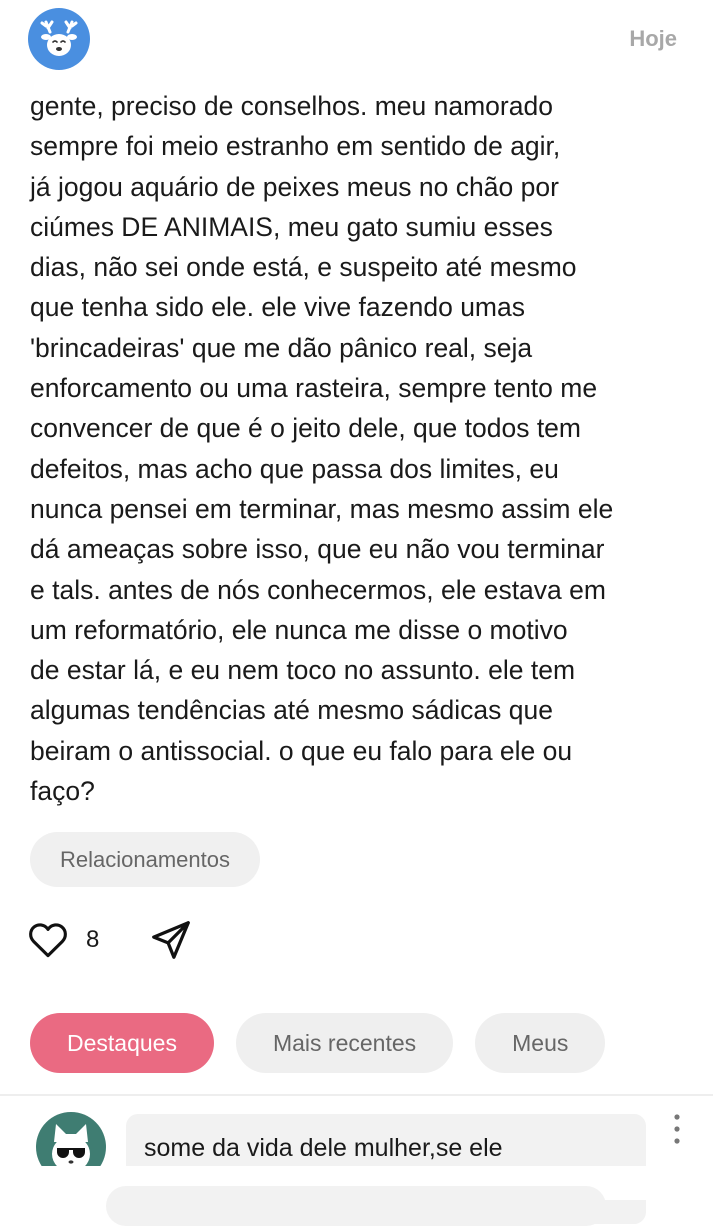  Describe the element at coordinates (323, 1148) in the screenshot. I see `comment-text: some da vida dele mulher,se ele` at that location.